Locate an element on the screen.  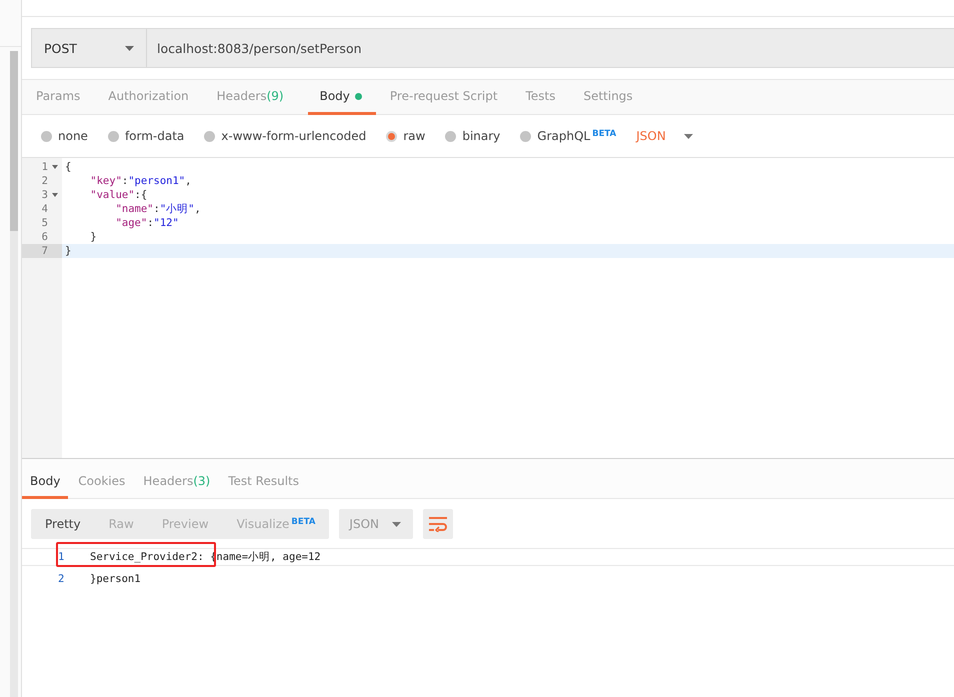
view-mode-tab: Pretty is located at coordinates (63, 524).